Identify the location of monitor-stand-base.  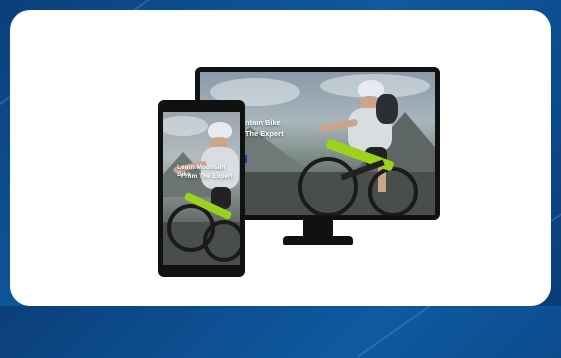
(318, 240).